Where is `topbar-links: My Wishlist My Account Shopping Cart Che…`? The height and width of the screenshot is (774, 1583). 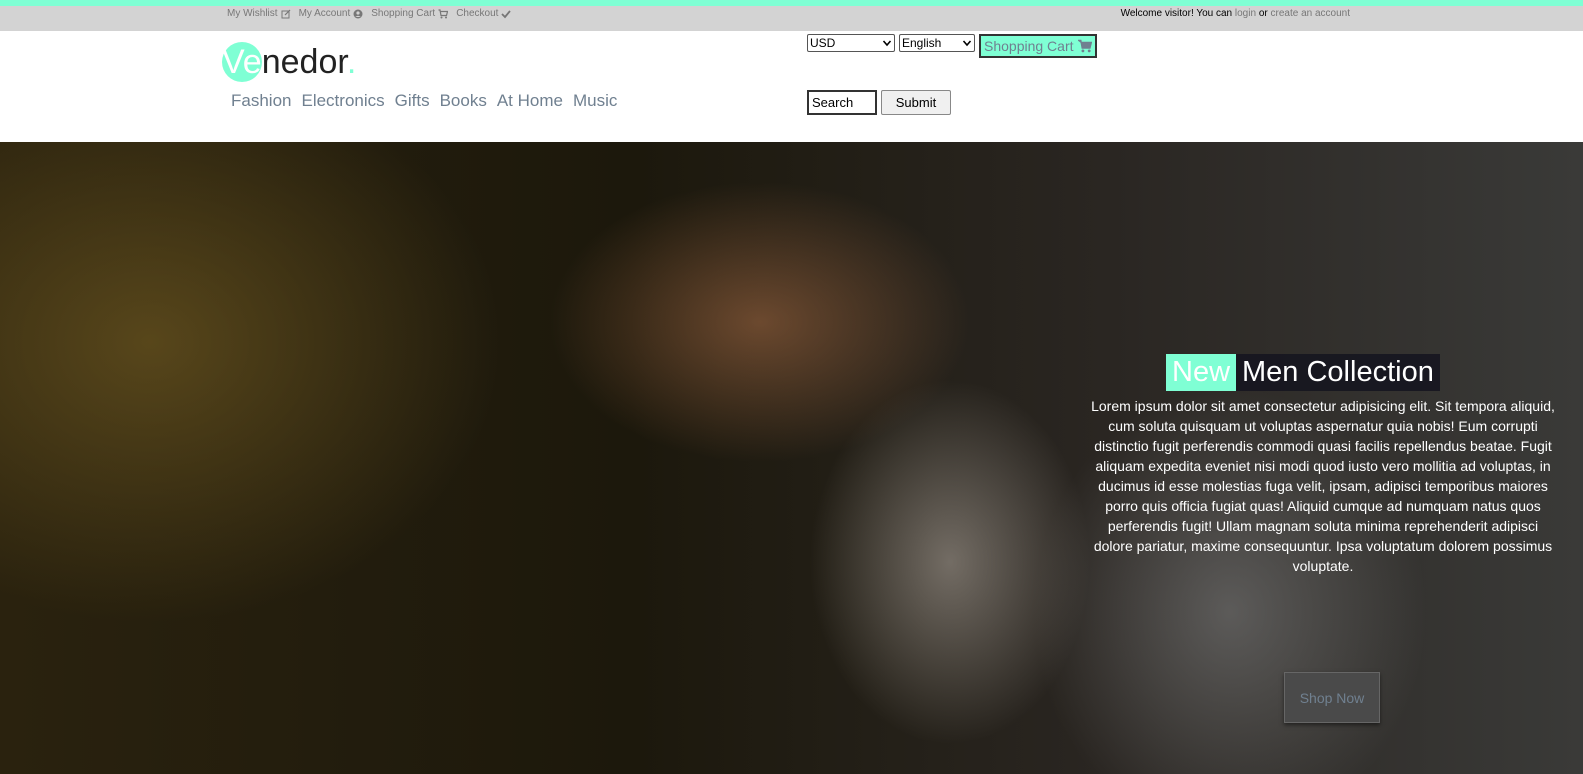
topbar-links: My Wishlist My Account Shopping Cart Che… is located at coordinates (369, 13).